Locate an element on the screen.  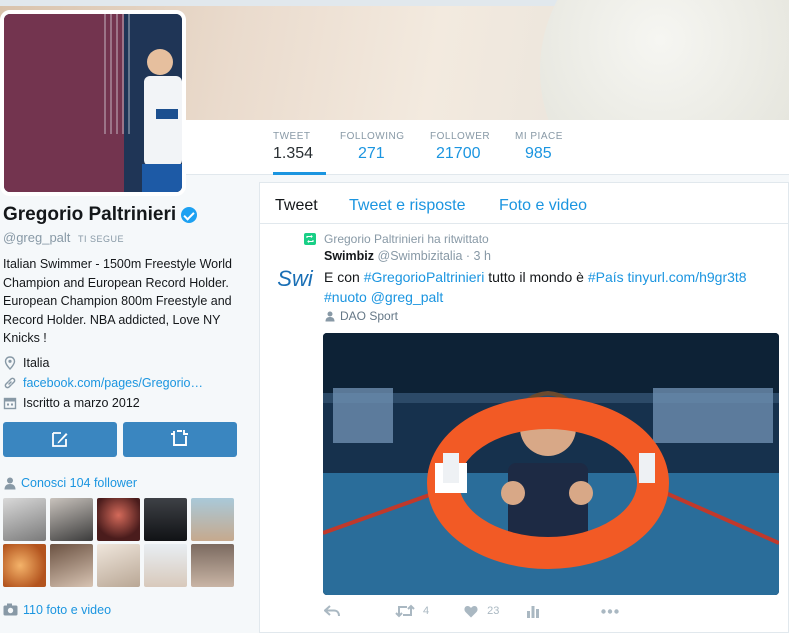
stat-tweets: TWEET 1.354 is located at coordinates (299, 147).